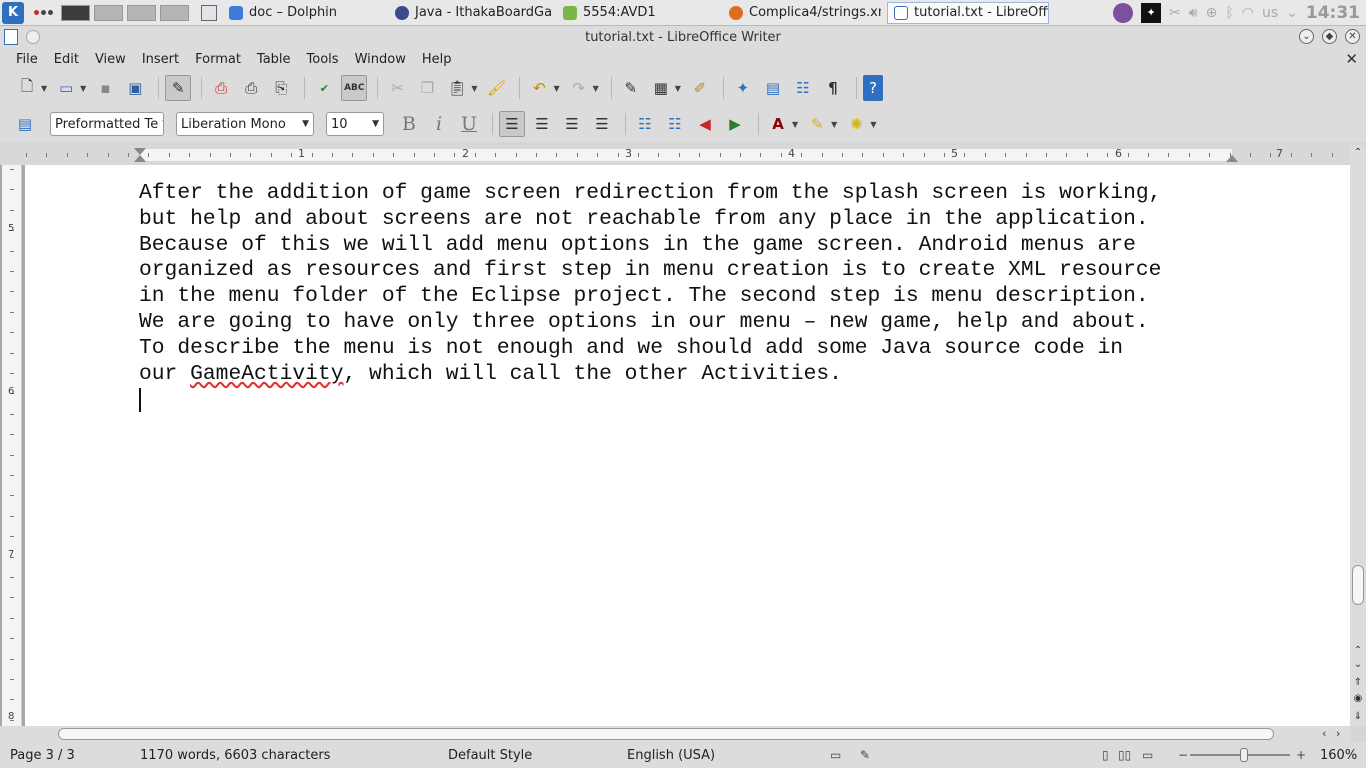  Describe the element at coordinates (835, 755) in the screenshot. I see `selection-mode-icon: ▭` at that location.